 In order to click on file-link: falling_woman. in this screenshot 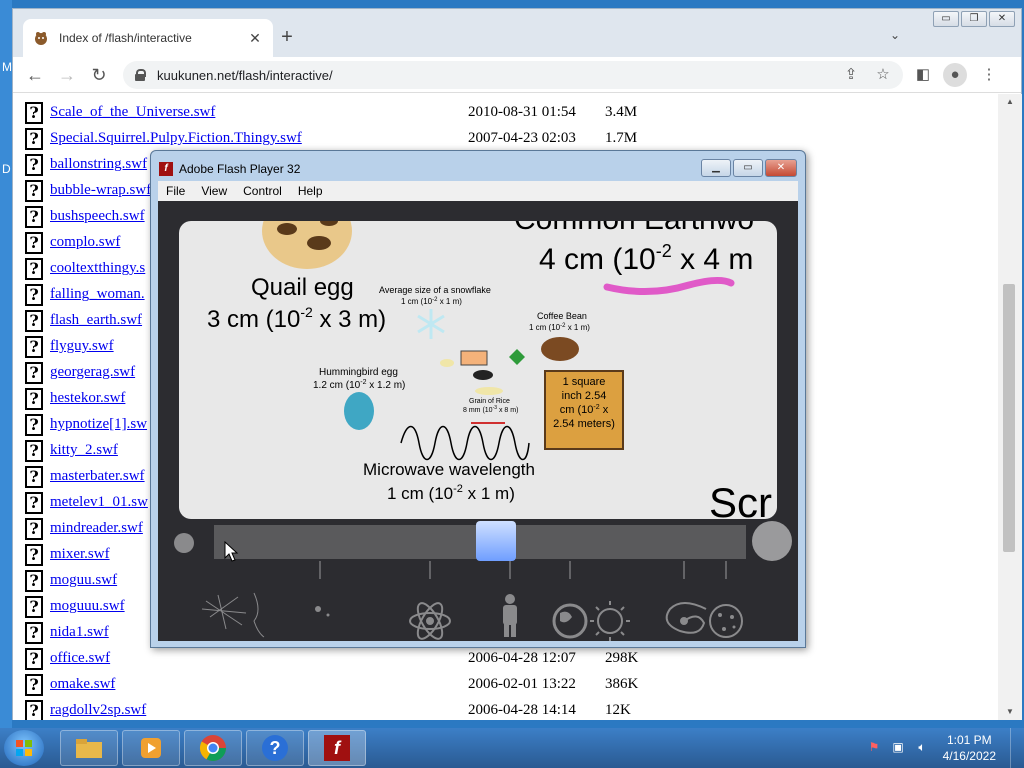, I will do `click(97, 294)`.